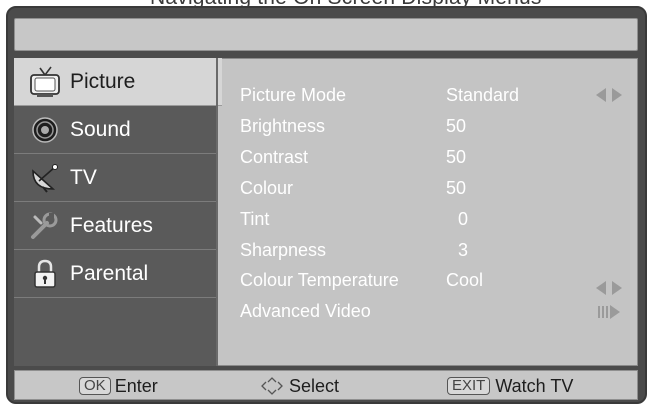 The height and width of the screenshot is (406, 654). Describe the element at coordinates (100, 129) in the screenshot. I see `sidebar-item-label: Sound` at that location.